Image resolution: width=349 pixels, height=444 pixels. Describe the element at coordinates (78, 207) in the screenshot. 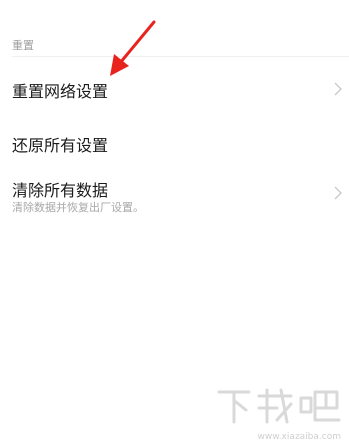

I see `erase-all-data-description: 清除数据并恢复出厂设置。` at that location.